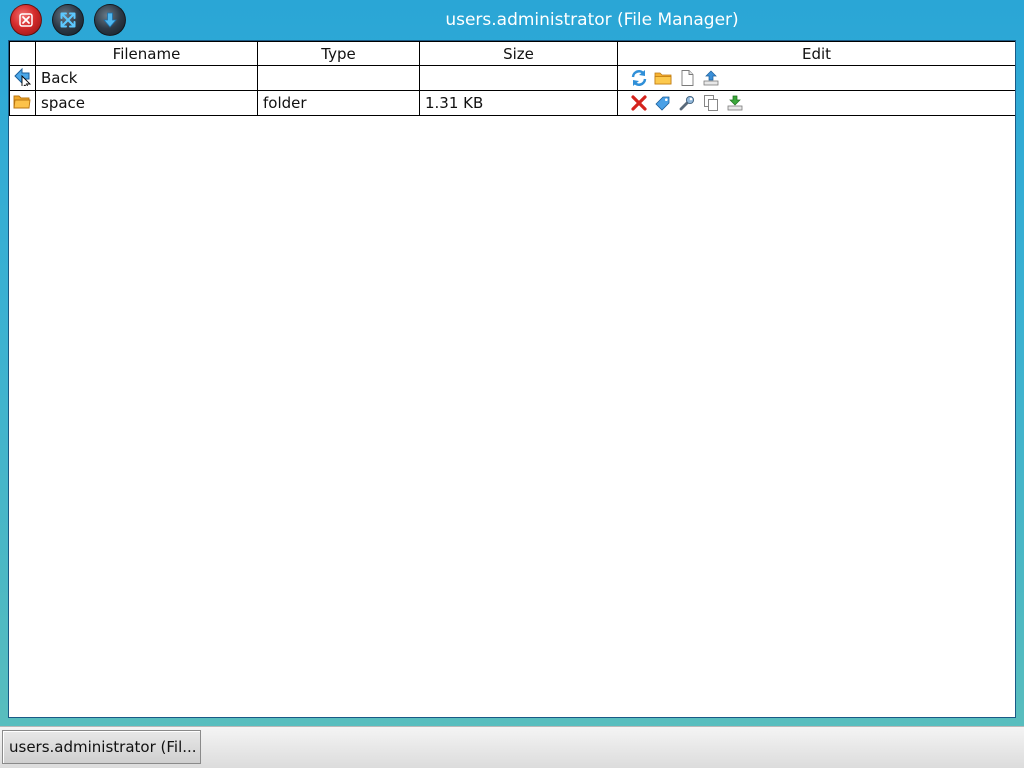 The height and width of the screenshot is (768, 1024). I want to click on window-title: users.administrator (File Manager), so click(592, 20).